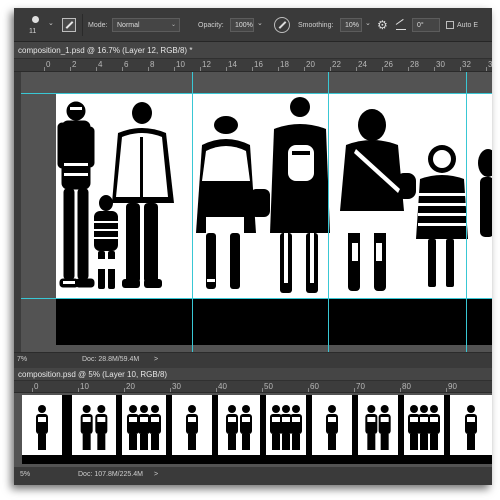 This screenshot has height=500, width=500. What do you see at coordinates (93, 374) in the screenshot?
I see `document-title: composition.psd @ 5% (Layer 10, RGB/8)` at bounding box center [93, 374].